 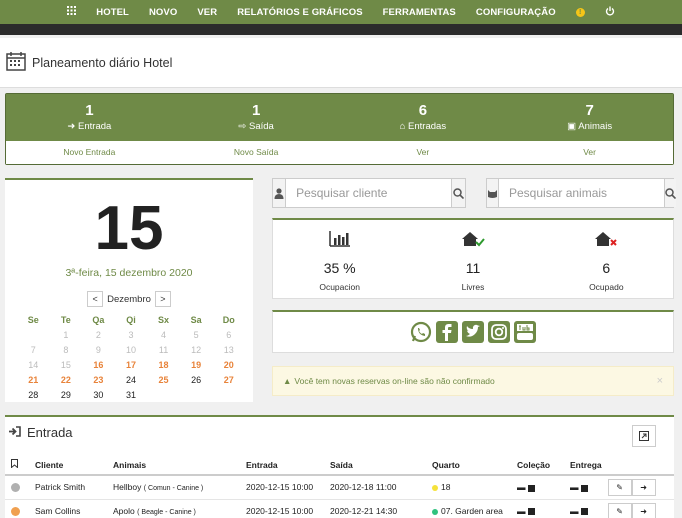 What do you see at coordinates (581, 193) in the screenshot?
I see `search-animal-input` at bounding box center [581, 193].